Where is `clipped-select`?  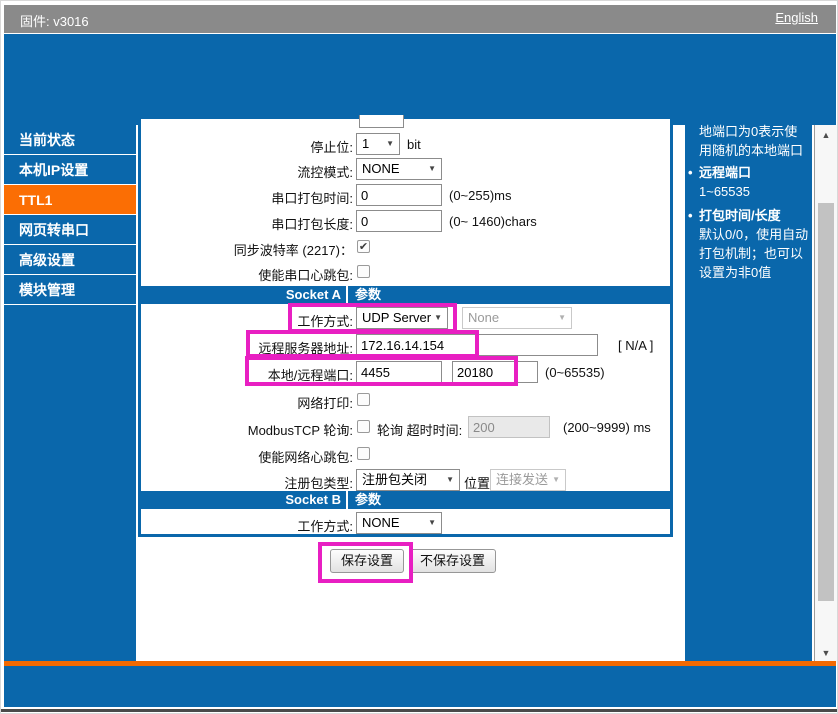
clipped-select is located at coordinates (381, 121).